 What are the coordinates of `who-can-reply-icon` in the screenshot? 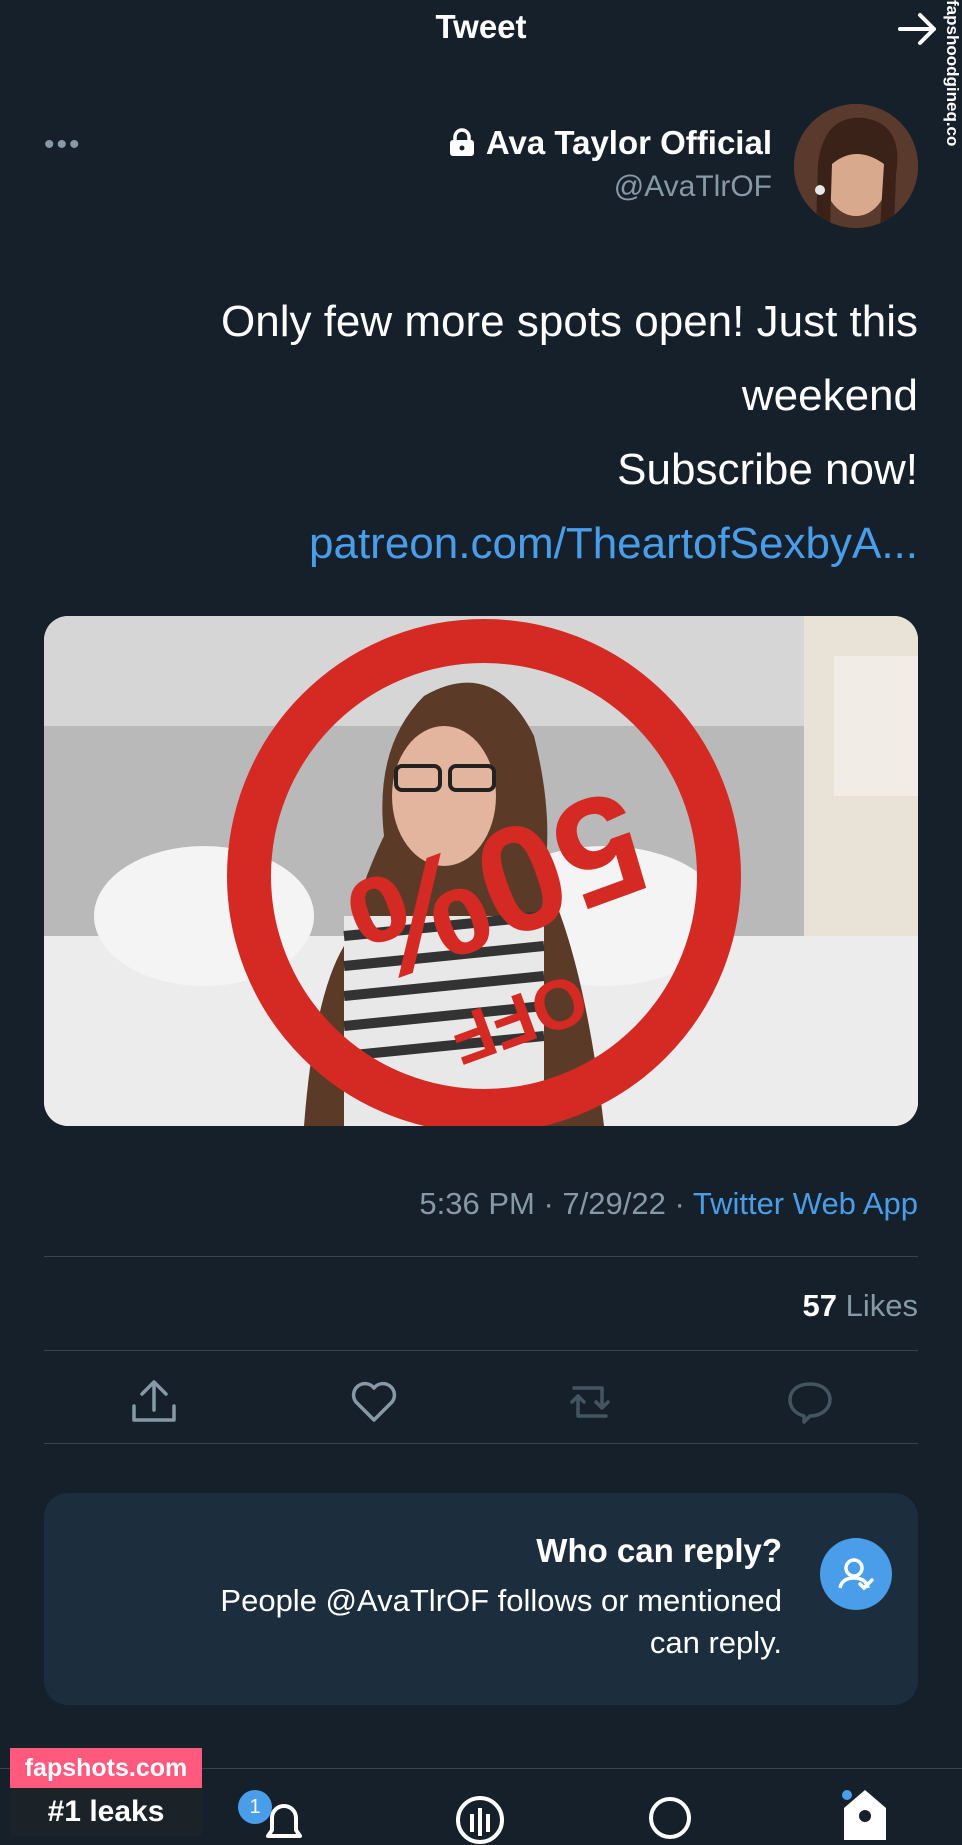 It's located at (856, 1574).